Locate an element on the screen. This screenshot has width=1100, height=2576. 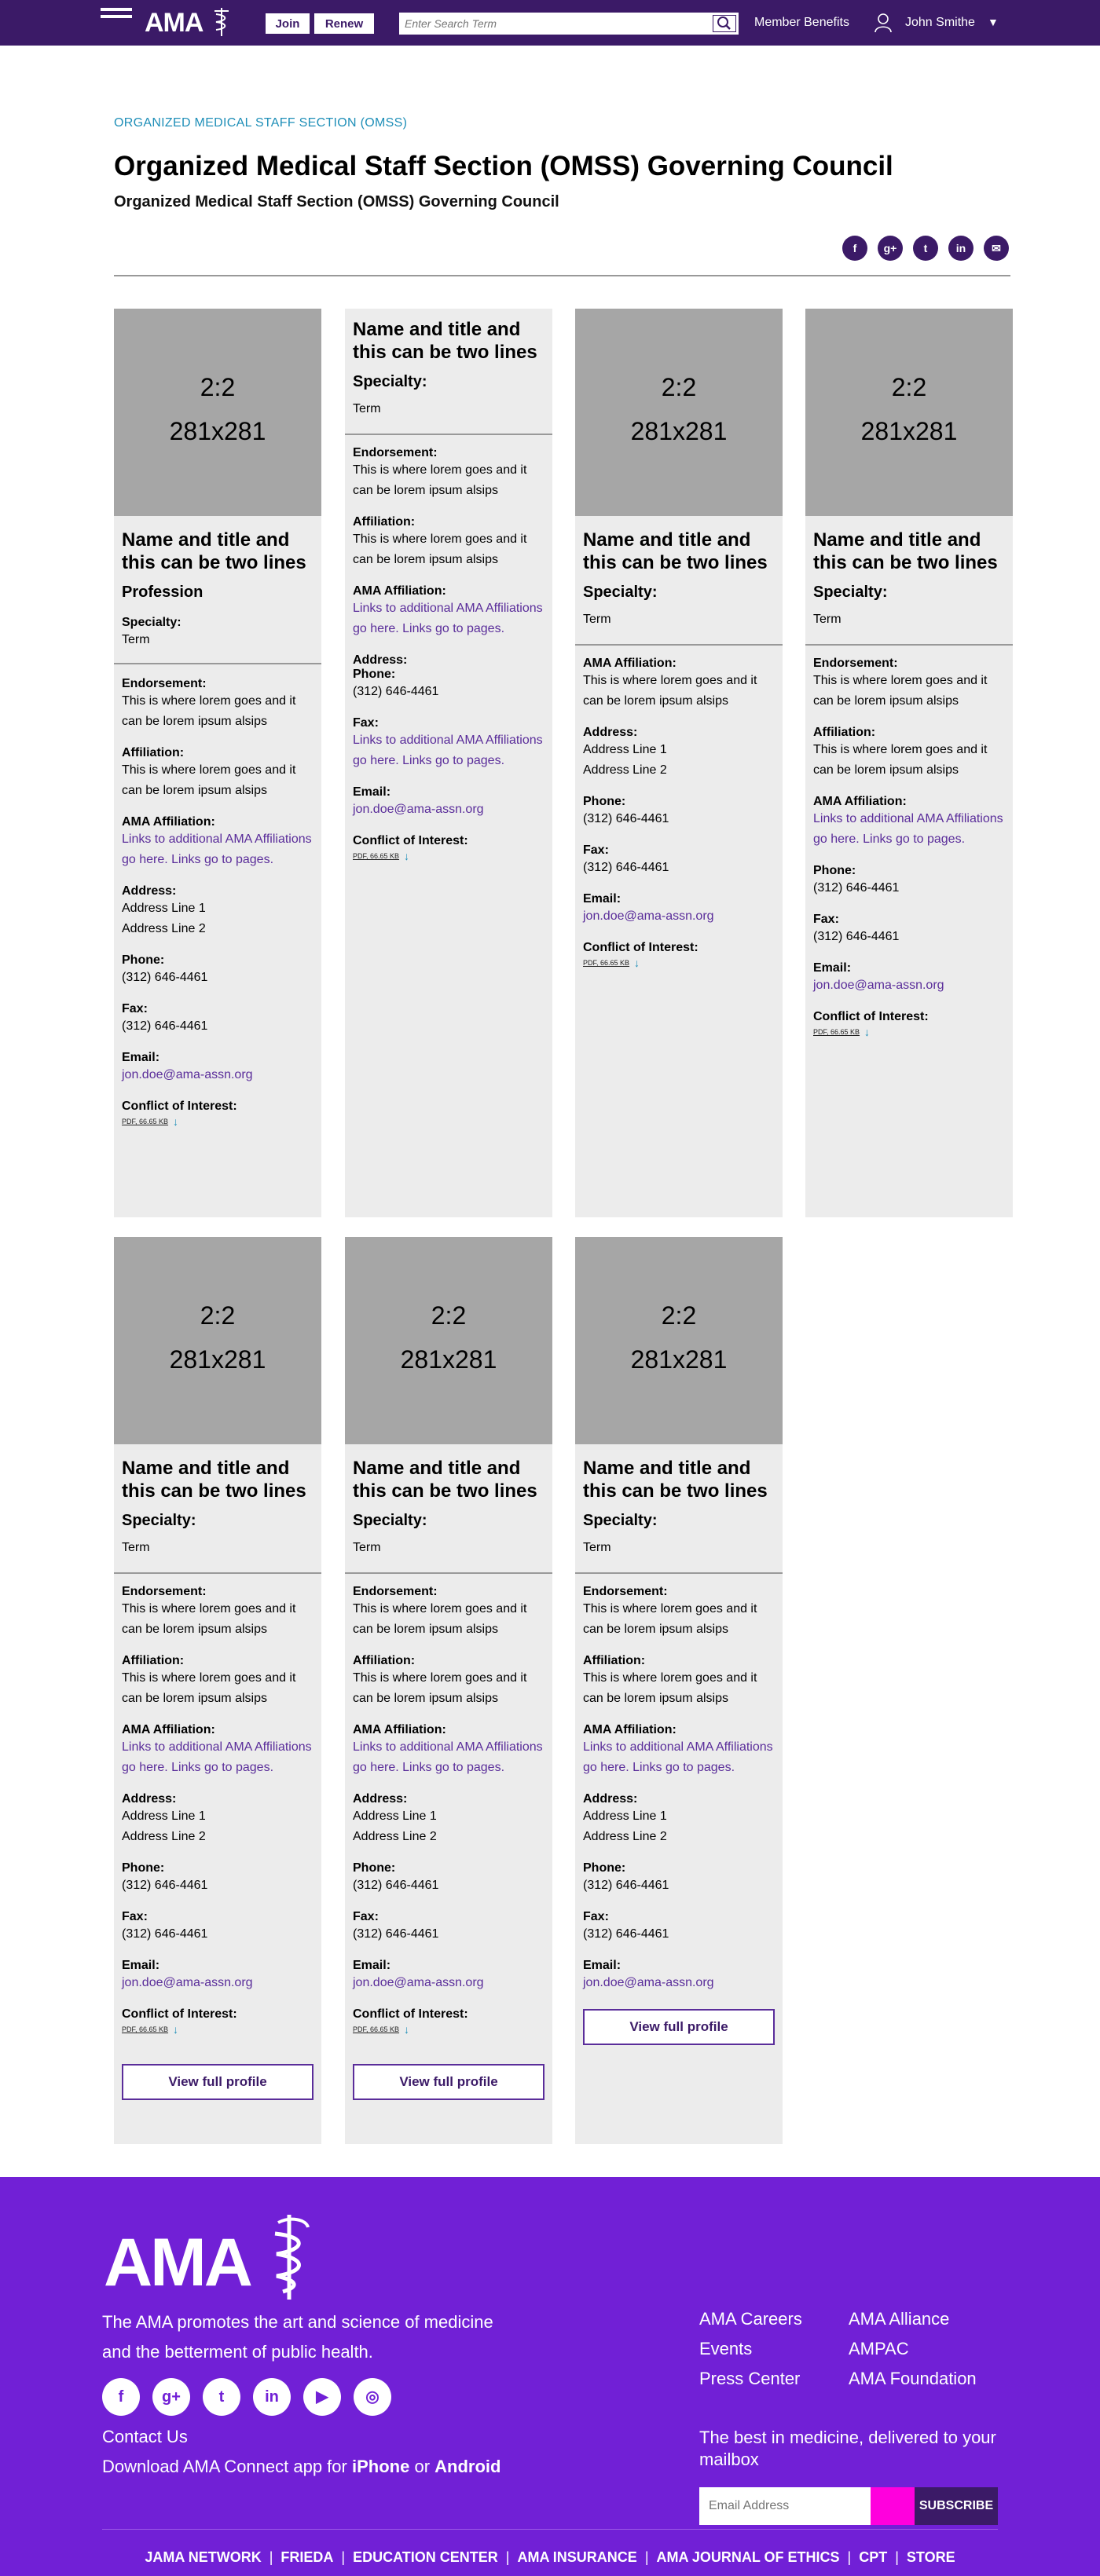
specialty-term: Term is located at coordinates (597, 619).